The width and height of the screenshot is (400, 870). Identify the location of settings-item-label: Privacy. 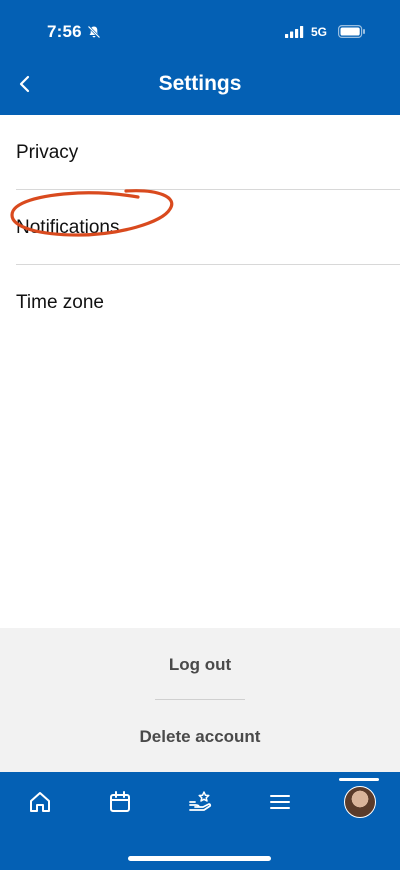
(47, 152).